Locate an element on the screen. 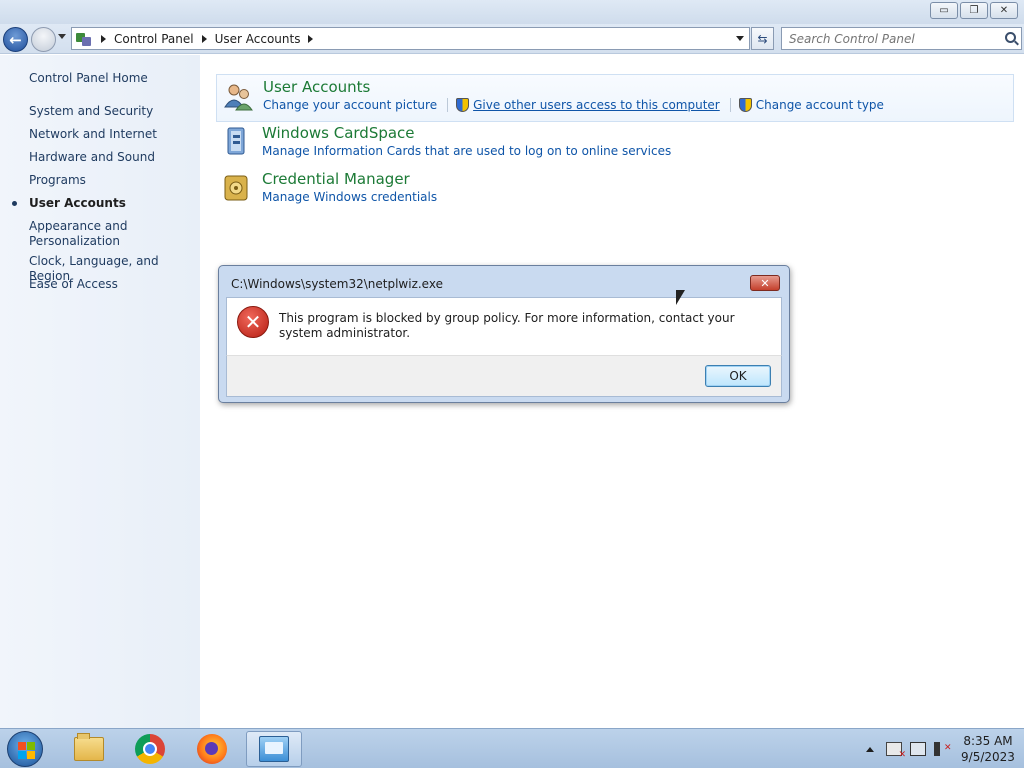  clock: 8:35 AM 9/5/2023 is located at coordinates (988, 749).